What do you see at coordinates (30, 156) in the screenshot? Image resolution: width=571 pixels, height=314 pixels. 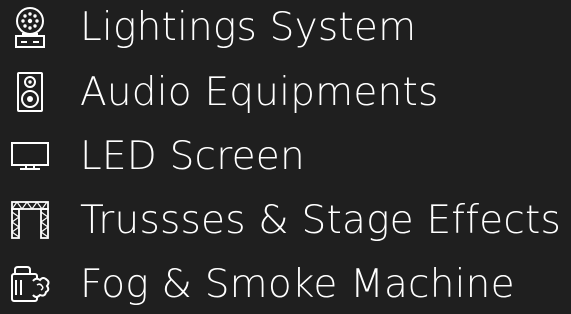 I see `led-screen-icon` at bounding box center [30, 156].